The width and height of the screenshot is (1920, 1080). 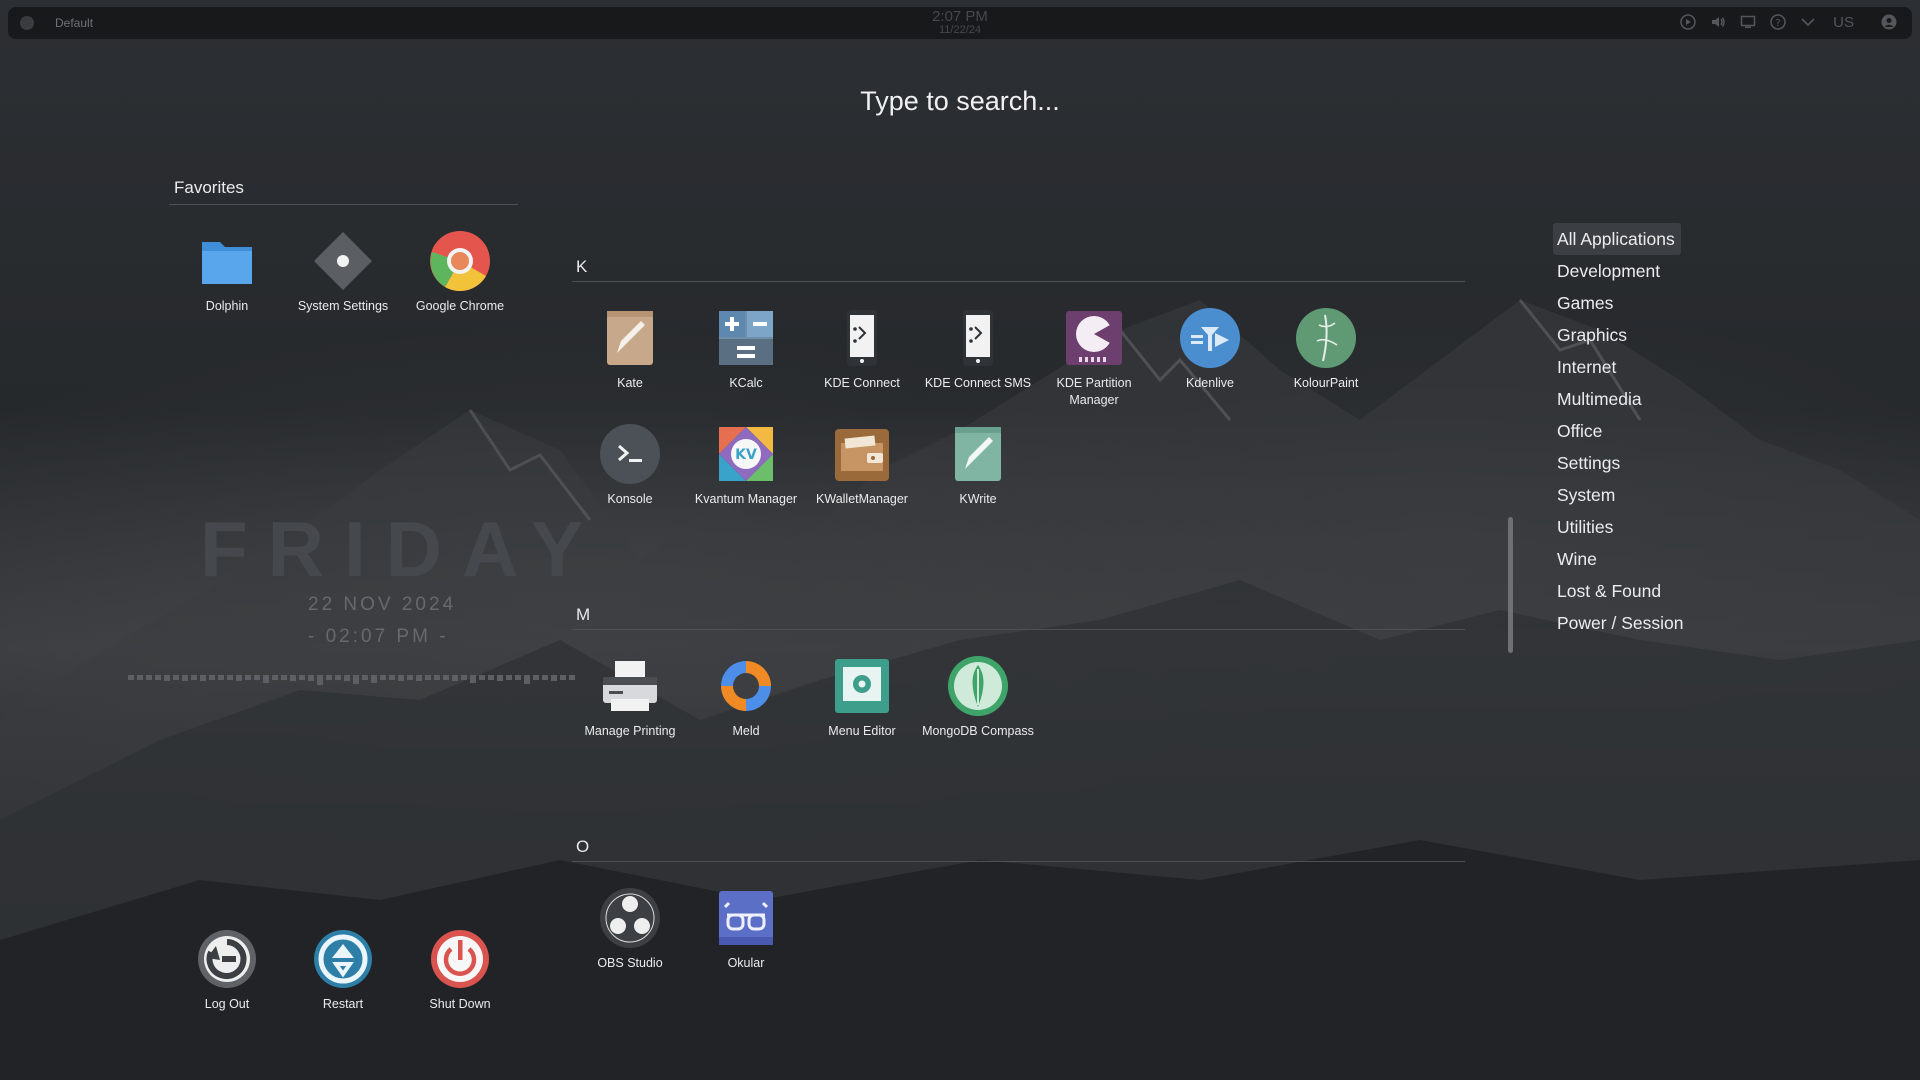 What do you see at coordinates (1889, 22) in the screenshot?
I see `user-avatar-icon` at bounding box center [1889, 22].